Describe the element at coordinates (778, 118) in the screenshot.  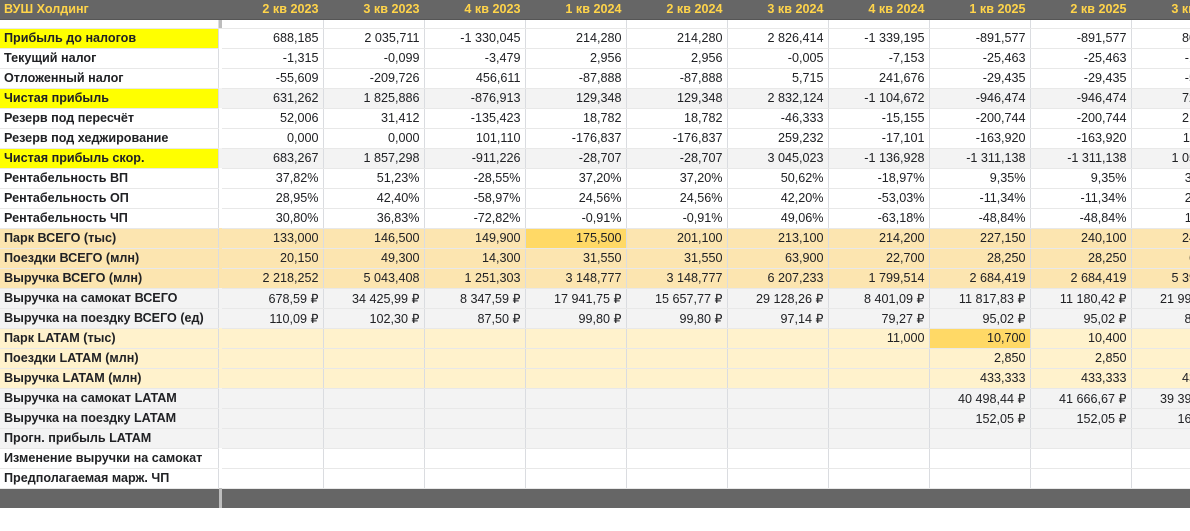
I see `value-cell: -46,333` at that location.